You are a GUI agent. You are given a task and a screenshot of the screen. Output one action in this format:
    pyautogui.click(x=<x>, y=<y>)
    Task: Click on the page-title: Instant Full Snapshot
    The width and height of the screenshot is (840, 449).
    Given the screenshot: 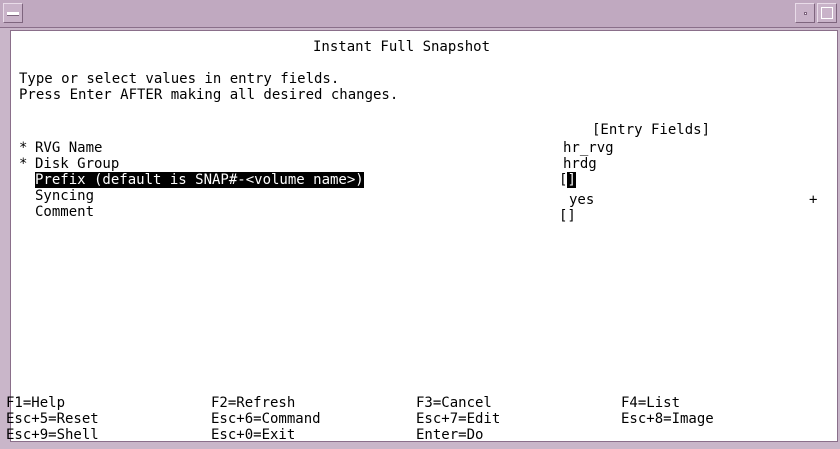 What is the action you would take?
    pyautogui.click(x=402, y=47)
    